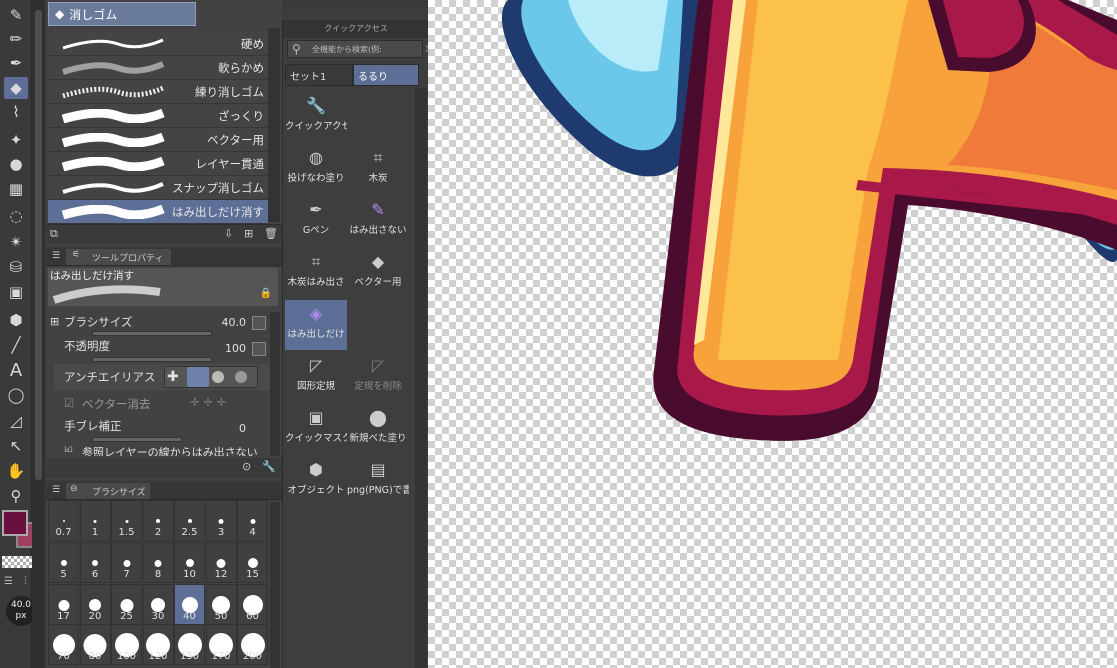 The height and width of the screenshot is (668, 1117). Describe the element at coordinates (16, 216) in the screenshot. I see `lasso-icon: ◌` at that location.